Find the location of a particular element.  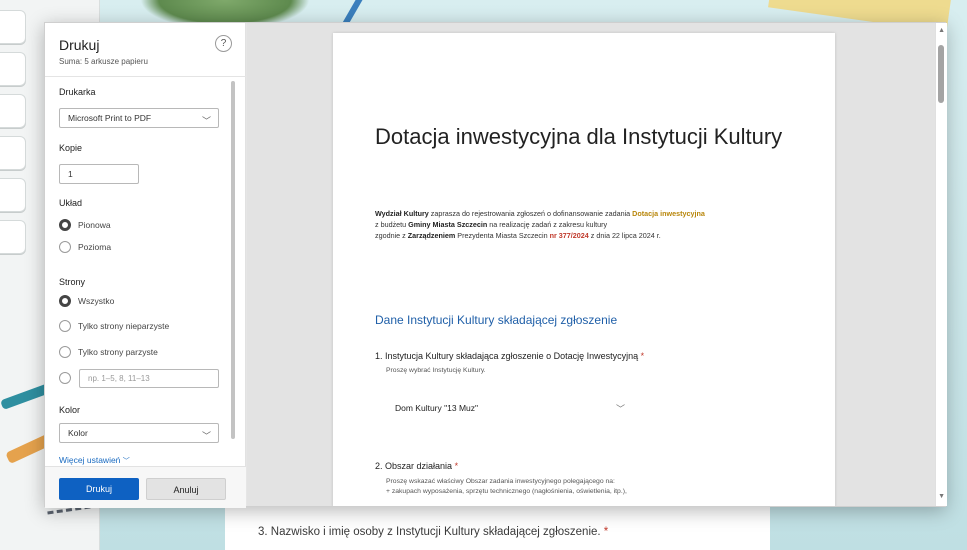

layout-option-label: Pionowa is located at coordinates (94, 225).